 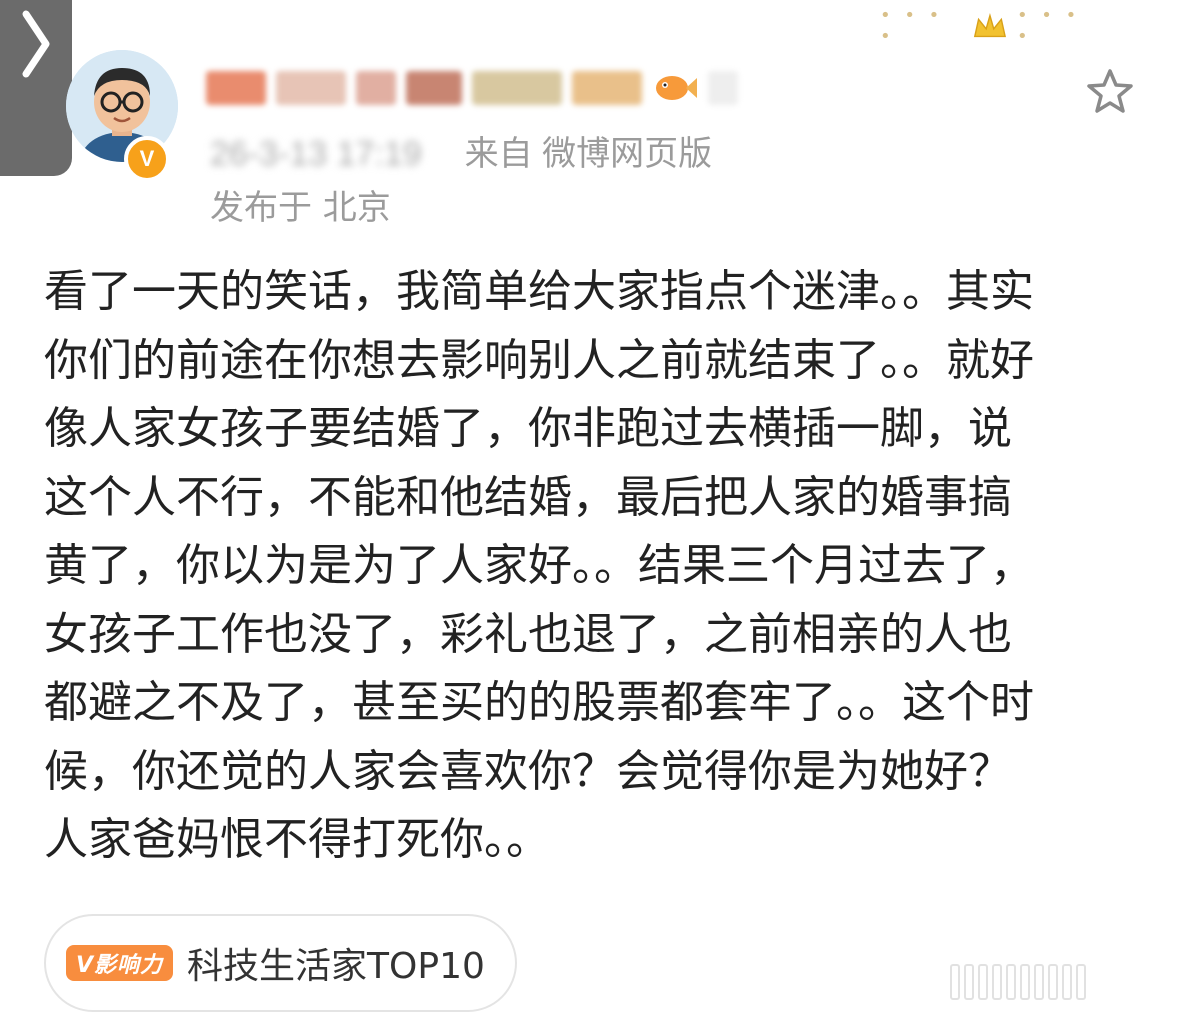 What do you see at coordinates (539, 360) in the screenshot?
I see `post-body-line: 你们的前途在你想去影响别人之前就结束了。。就好` at bounding box center [539, 360].